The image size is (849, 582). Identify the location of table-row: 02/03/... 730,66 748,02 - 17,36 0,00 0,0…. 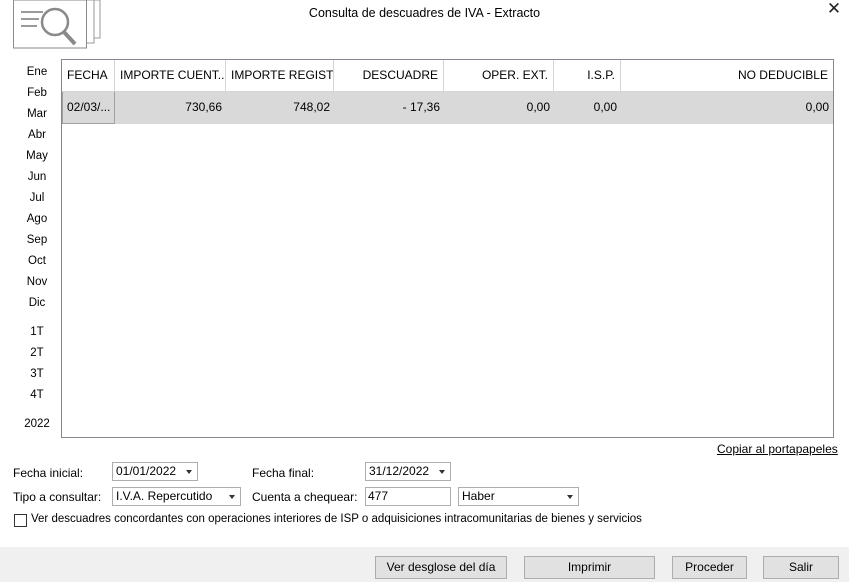
(447, 108).